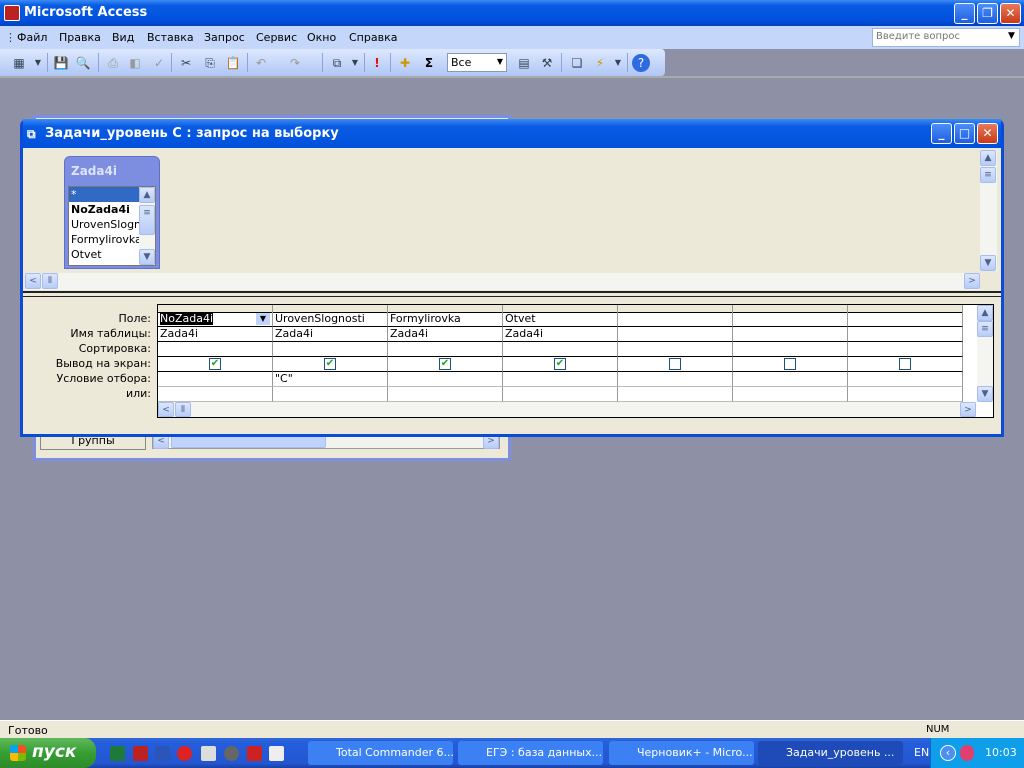 Image resolution: width=1024 pixels, height=768 pixels. I want to click on table-pane-vertical-scrollbar: ▲ ≡ ▼, so click(988, 210).